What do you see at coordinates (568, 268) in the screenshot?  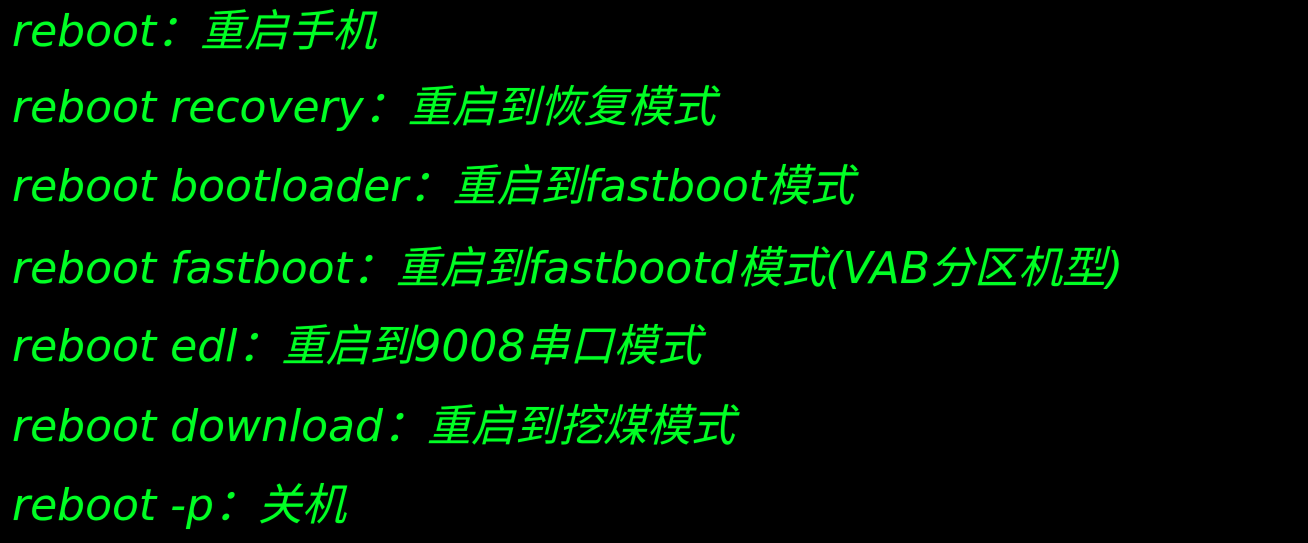 I see `command-line-reboot-fastboot: reboot fastboot：重启到fastbootd模式(VAB分区机型)` at bounding box center [568, 268].